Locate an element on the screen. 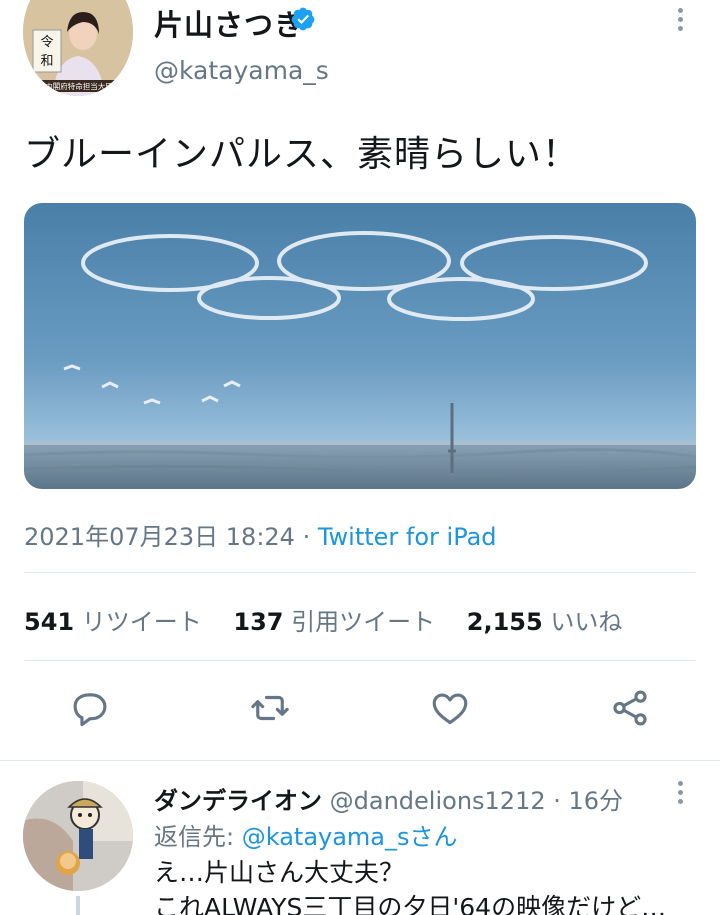 This screenshot has height=915, width=720. reply-more-options-icon is located at coordinates (680, 794).